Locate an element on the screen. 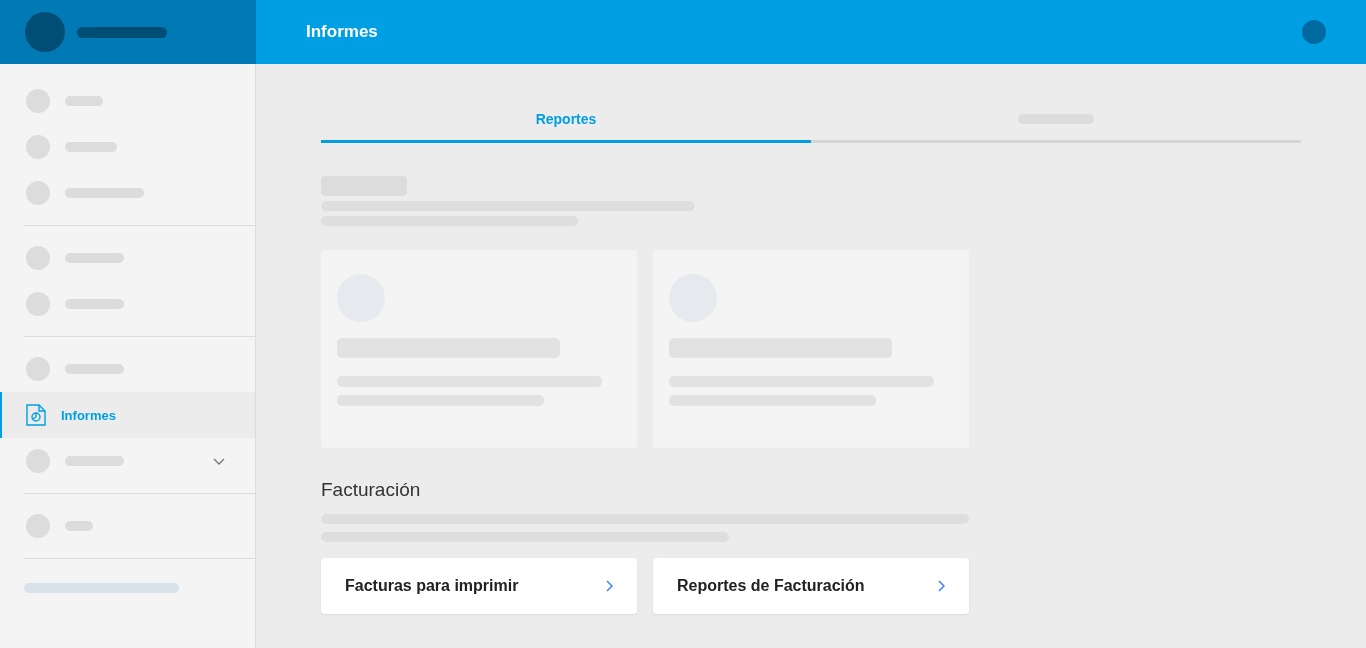  link-card: Reportes de Facturación is located at coordinates (811, 586).